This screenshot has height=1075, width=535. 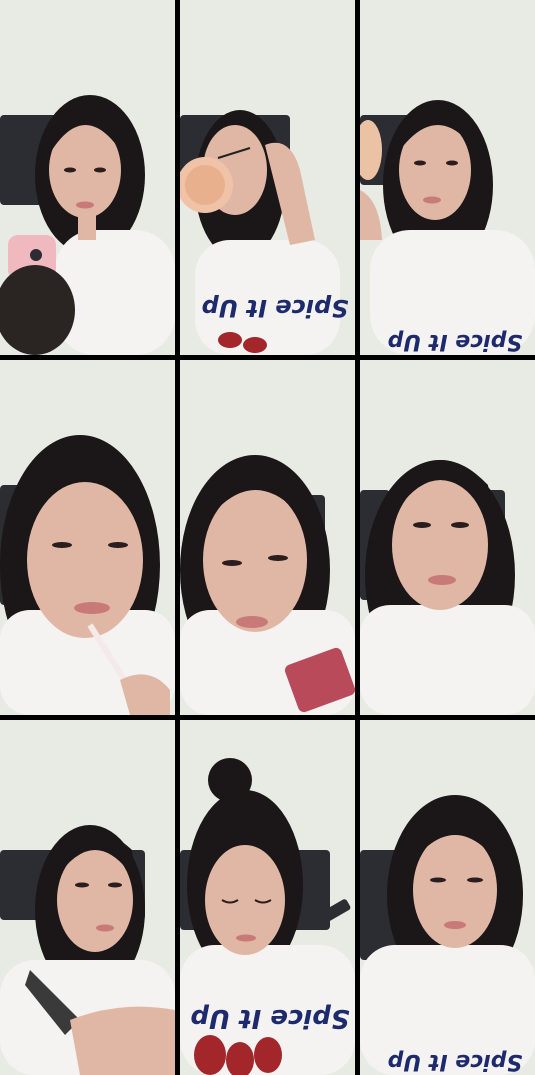 I want to click on collage-frame-8: Spice It Up, so click(x=267, y=897).